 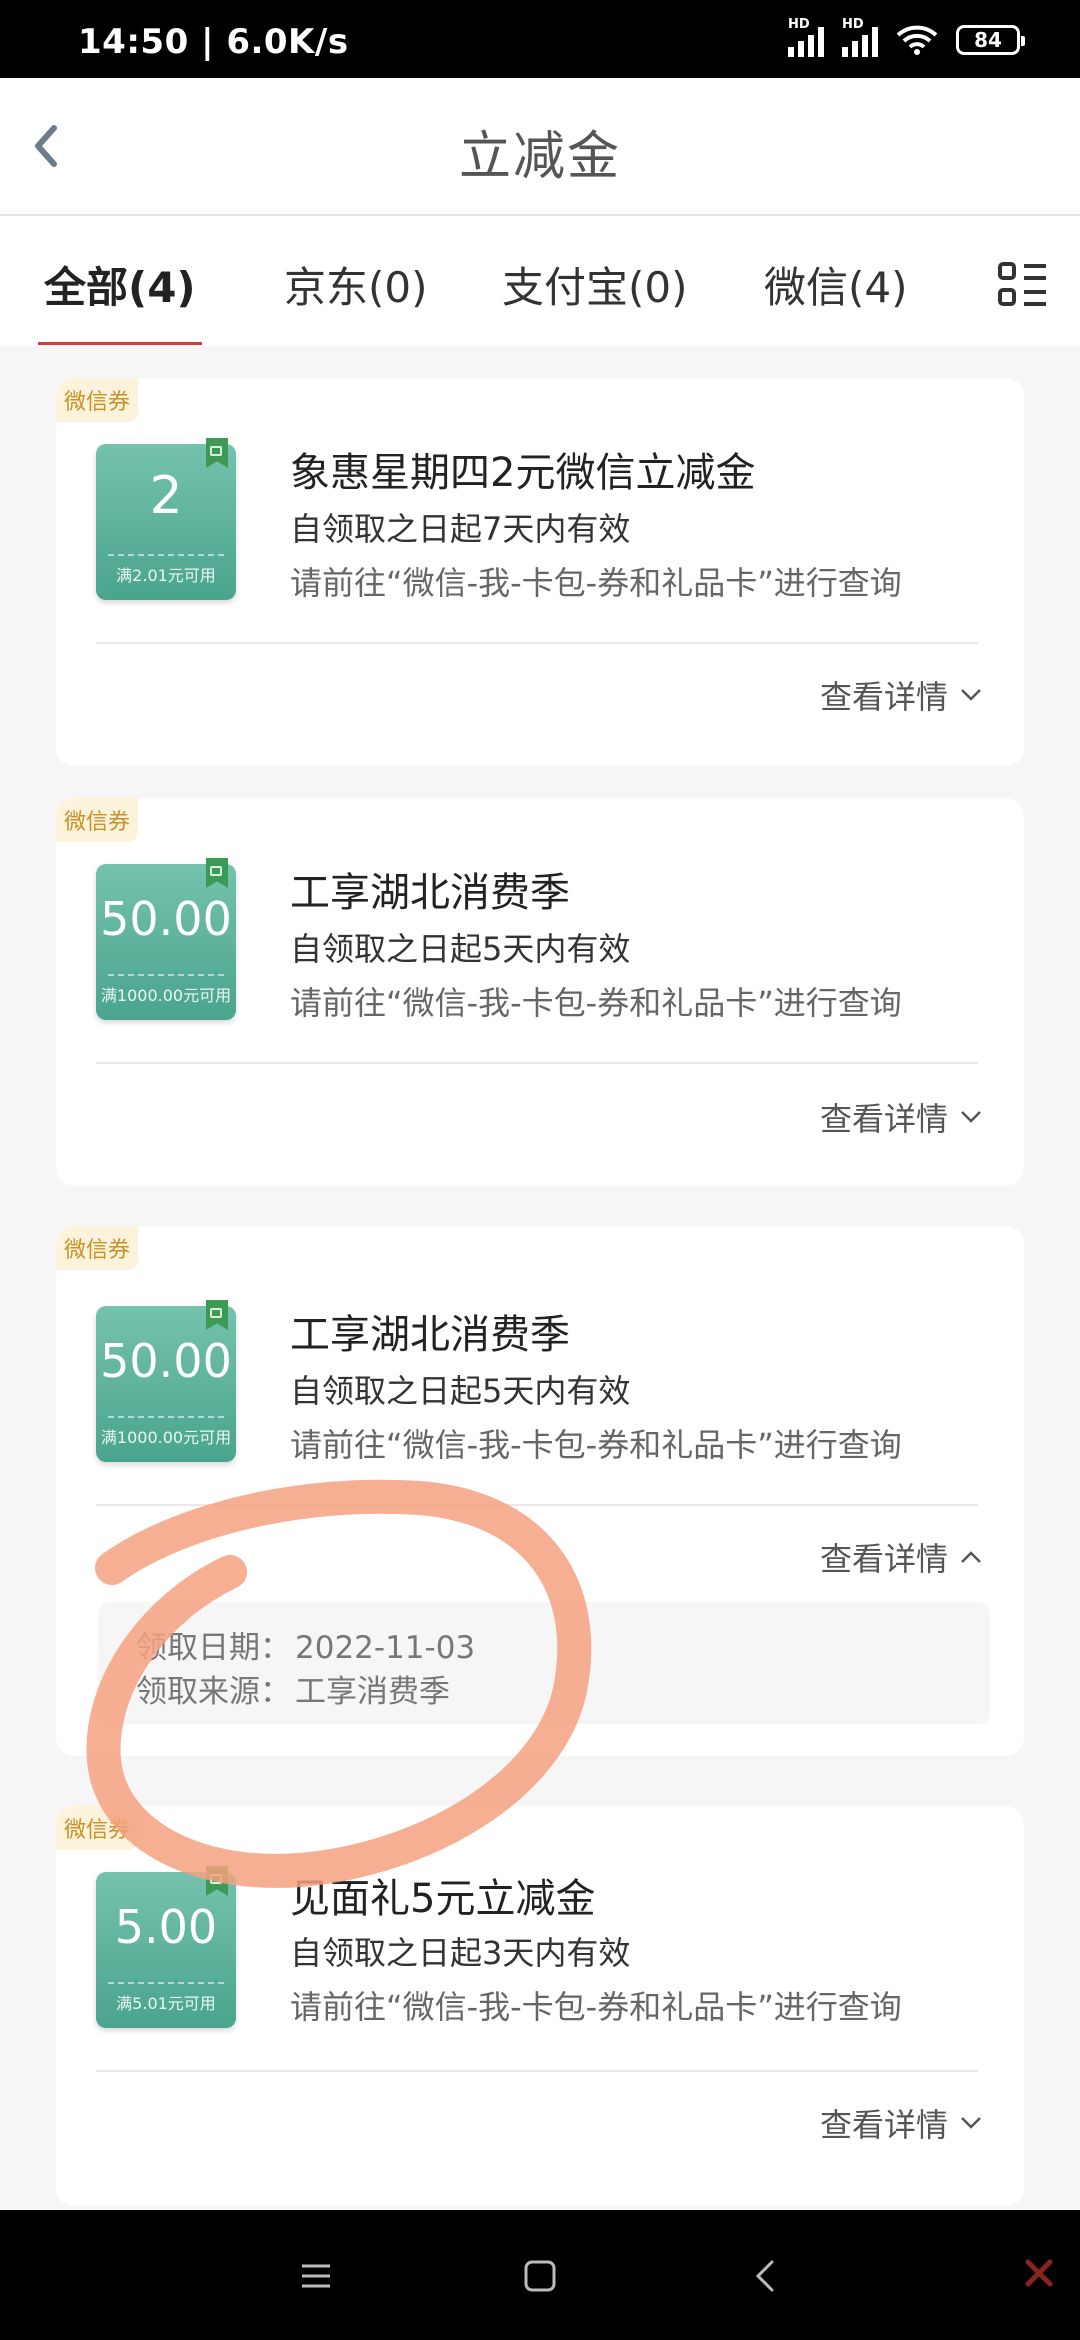 I want to click on signal-icon-2: HD, so click(x=860, y=37).